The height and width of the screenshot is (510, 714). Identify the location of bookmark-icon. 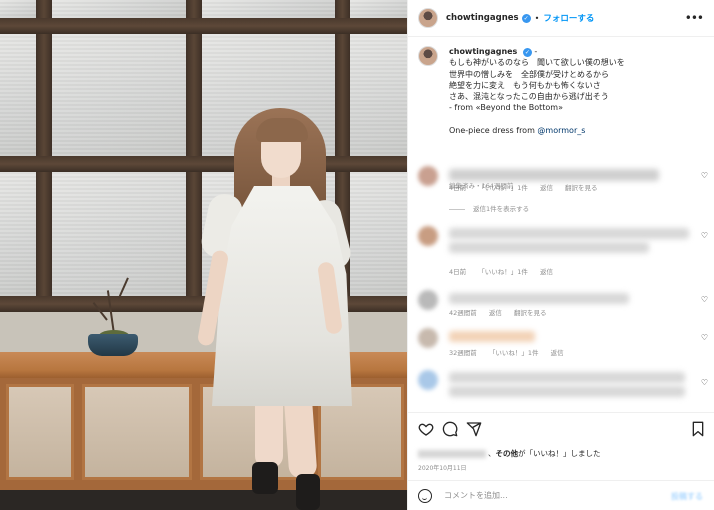
(698, 431).